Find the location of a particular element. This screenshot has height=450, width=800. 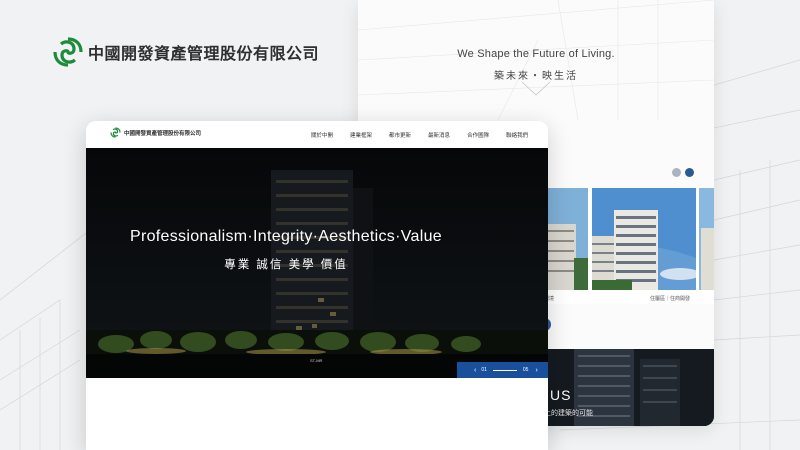

nav-logo: 中國開發資產管理股份有限公司 is located at coordinates (155, 132).